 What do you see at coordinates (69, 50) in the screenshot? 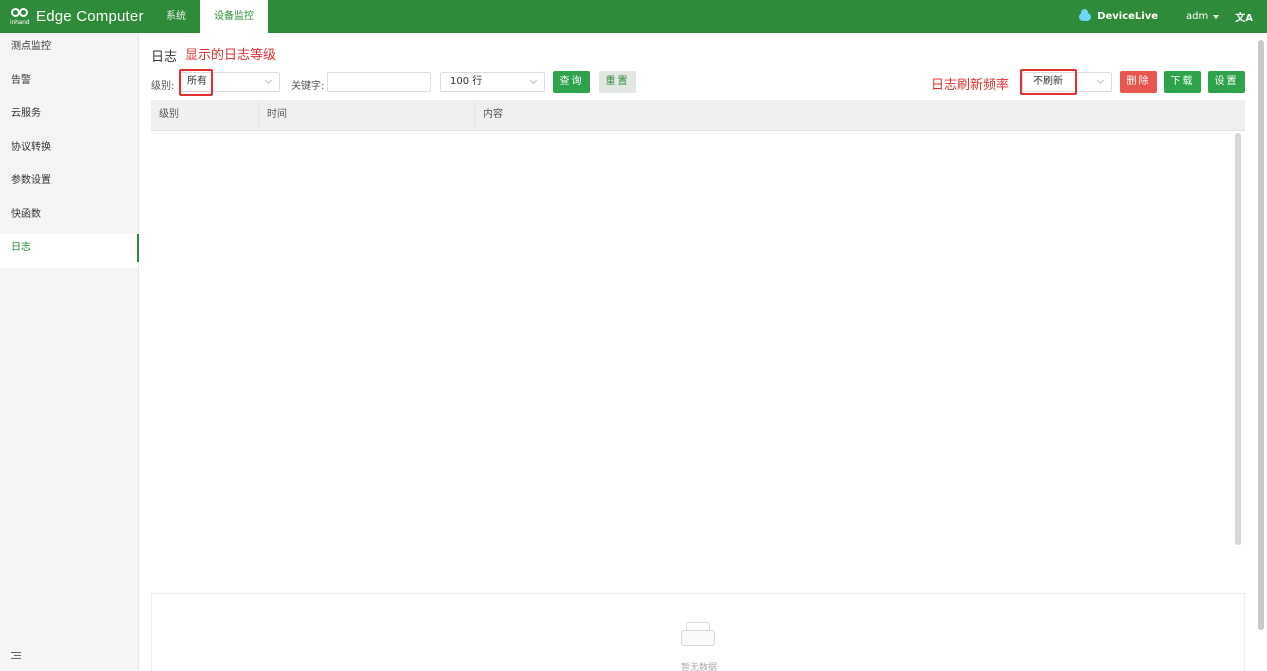
I see `sidebar-item-measure-monitor: 测点监控` at bounding box center [69, 50].